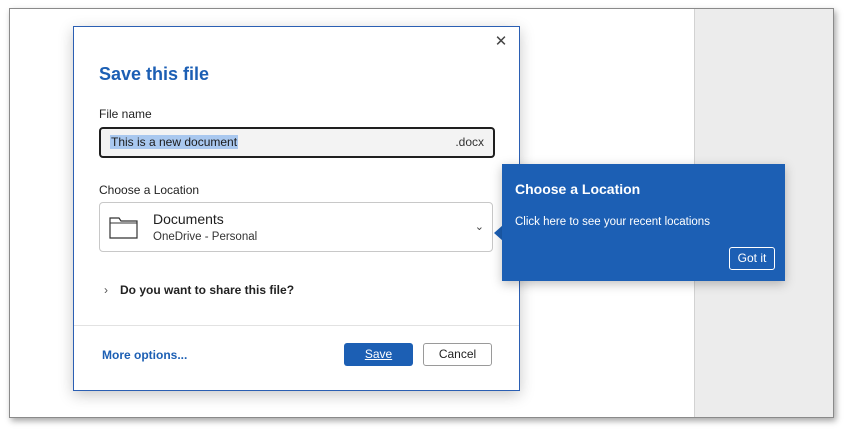 This screenshot has width=845, height=432. Describe the element at coordinates (149, 190) in the screenshot. I see `location-label: Choose a Location` at that location.